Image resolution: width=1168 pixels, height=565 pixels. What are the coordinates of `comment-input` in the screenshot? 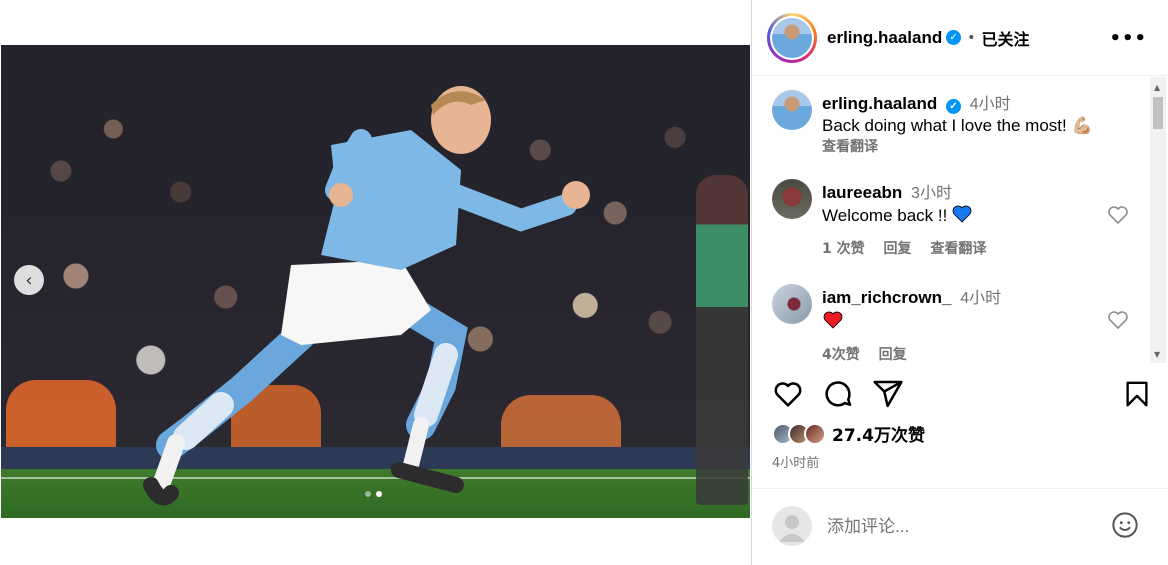 It's located at (962, 527).